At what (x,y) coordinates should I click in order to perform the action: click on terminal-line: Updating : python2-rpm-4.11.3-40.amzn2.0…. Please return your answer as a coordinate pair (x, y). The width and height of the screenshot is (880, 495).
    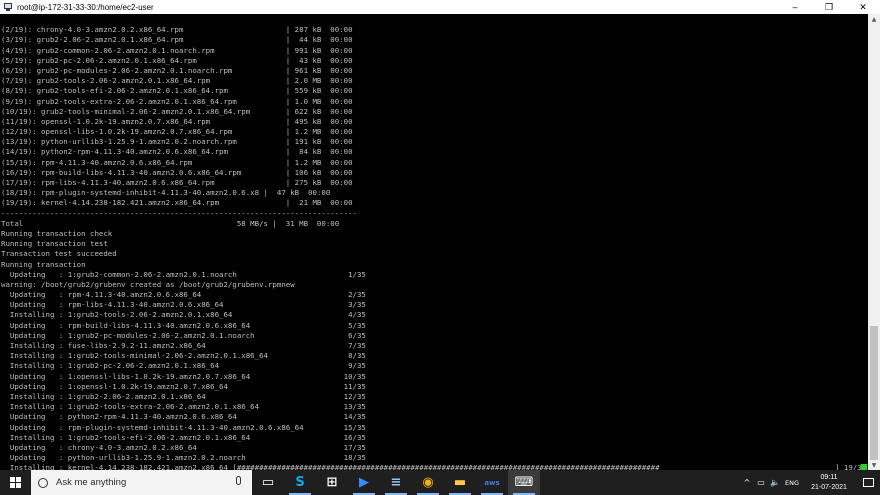
    Looking at the image, I should click on (183, 417).